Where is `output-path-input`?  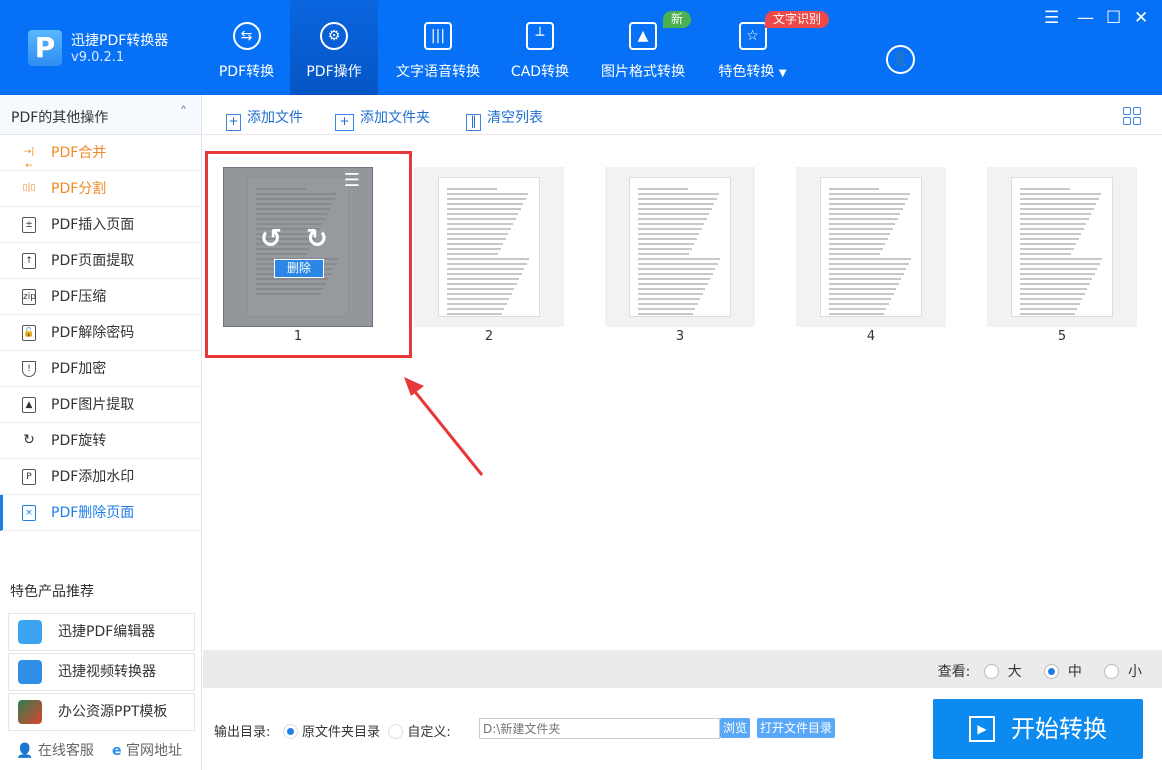
output-path-input is located at coordinates (599, 728).